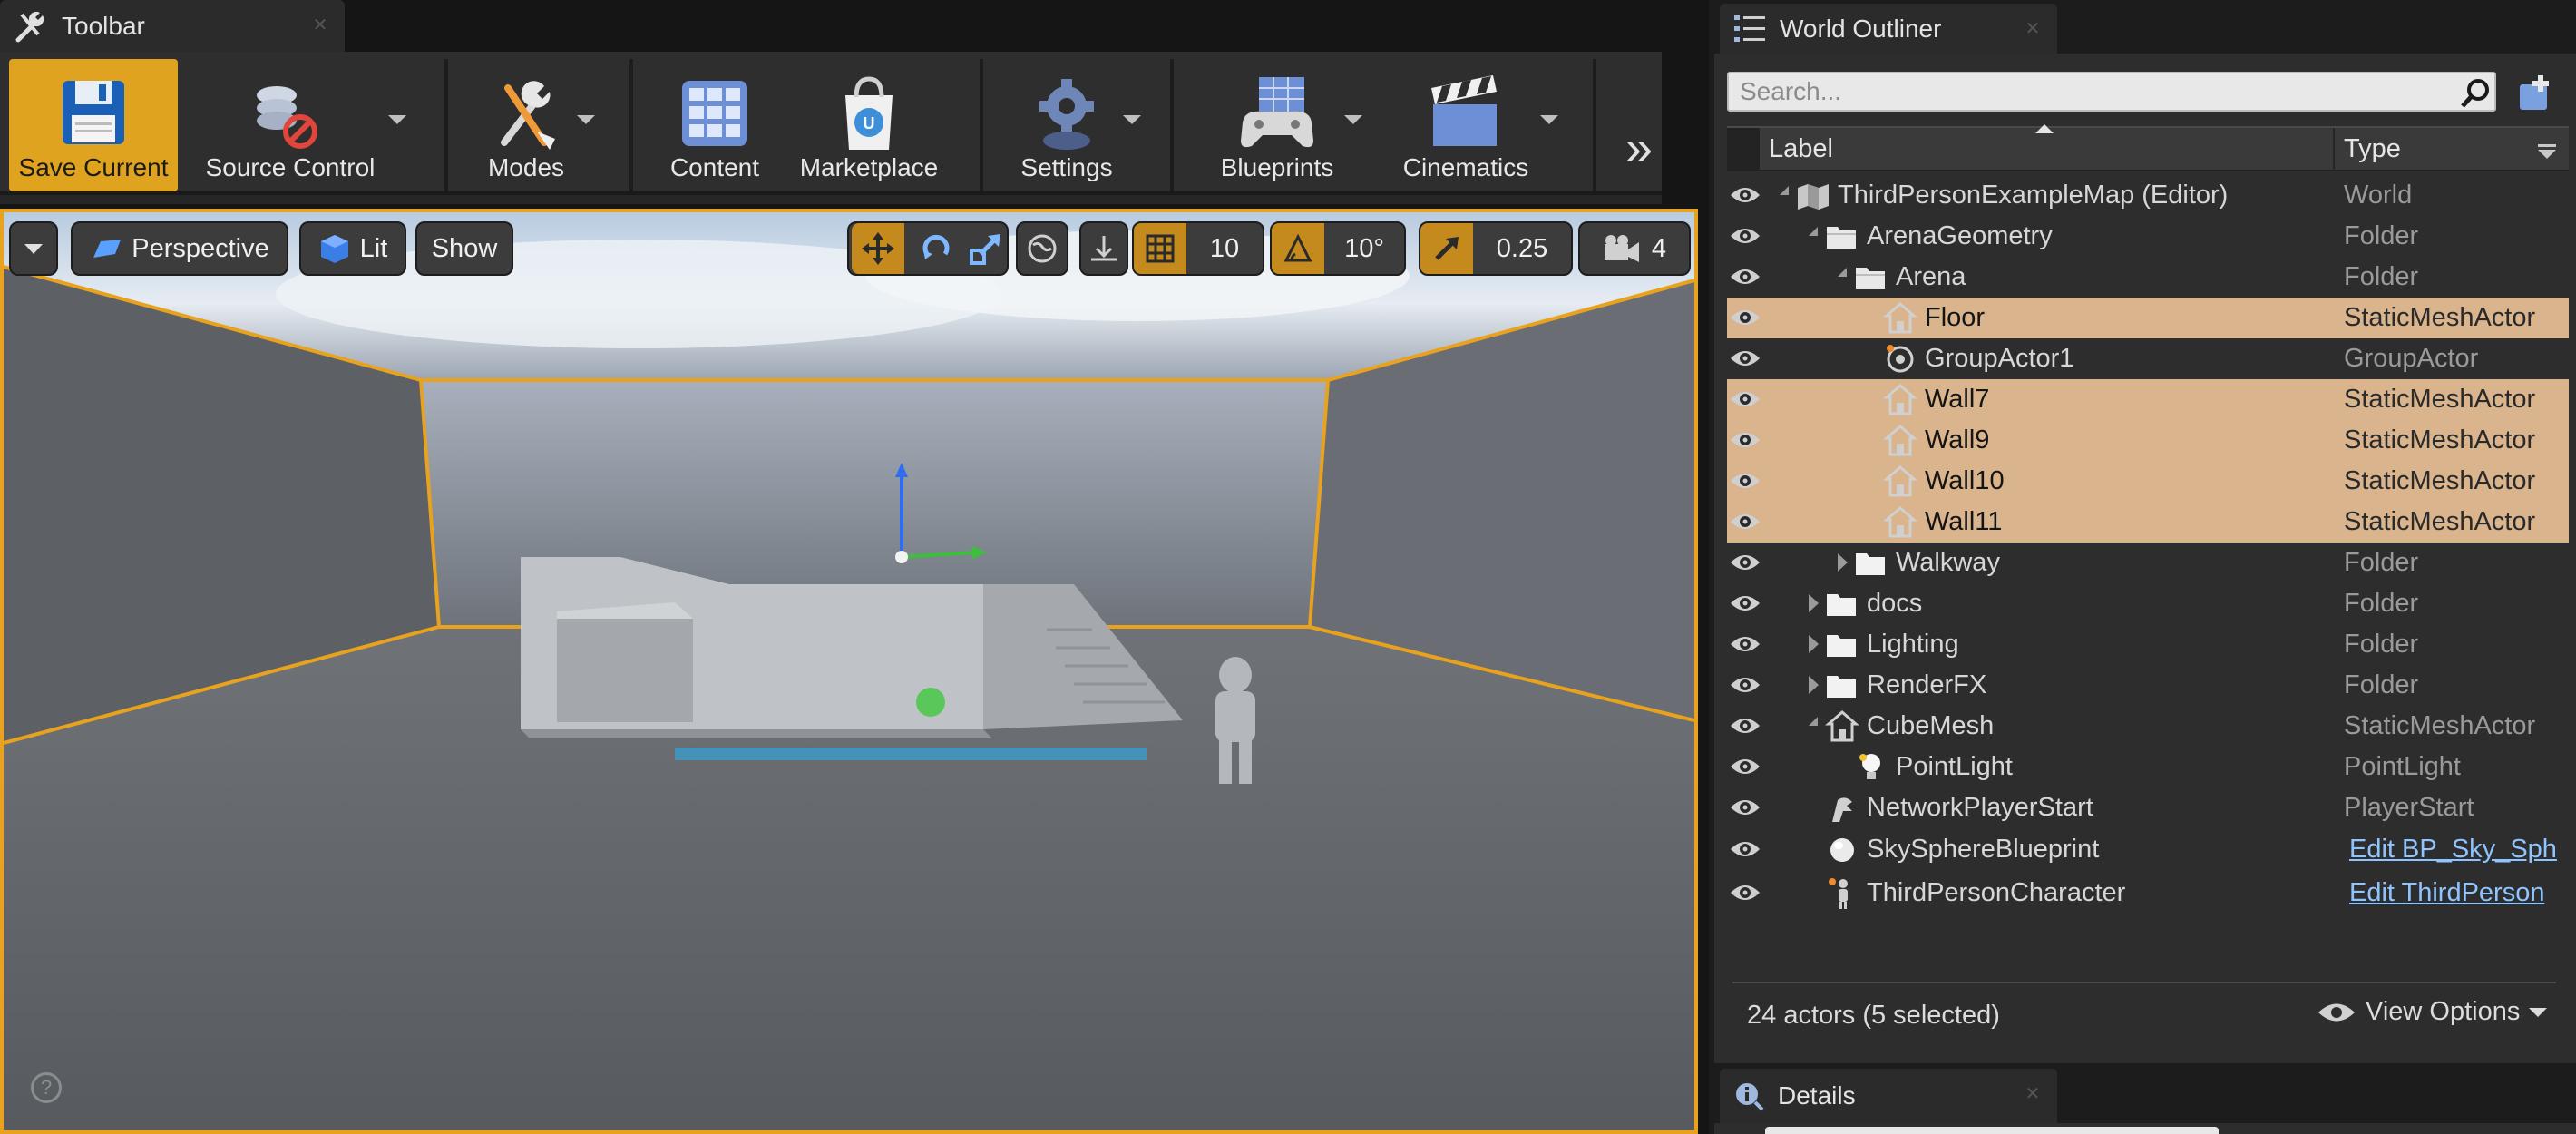 The image size is (2576, 1134). Describe the element at coordinates (2148, 894) in the screenshot. I see `outliner-row: ThirdPersonCharacter Edit ThirdPerson` at that location.